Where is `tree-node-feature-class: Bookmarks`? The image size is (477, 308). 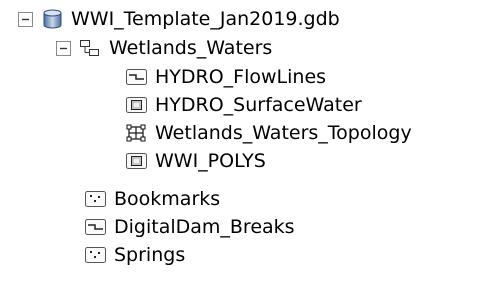
tree-node-feature-class: Bookmarks is located at coordinates (152, 199).